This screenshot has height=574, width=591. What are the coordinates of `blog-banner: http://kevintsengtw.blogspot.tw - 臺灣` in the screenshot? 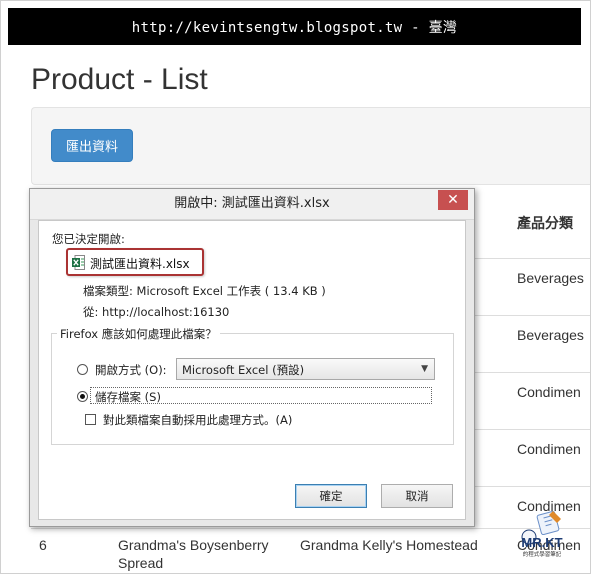 It's located at (294, 26).